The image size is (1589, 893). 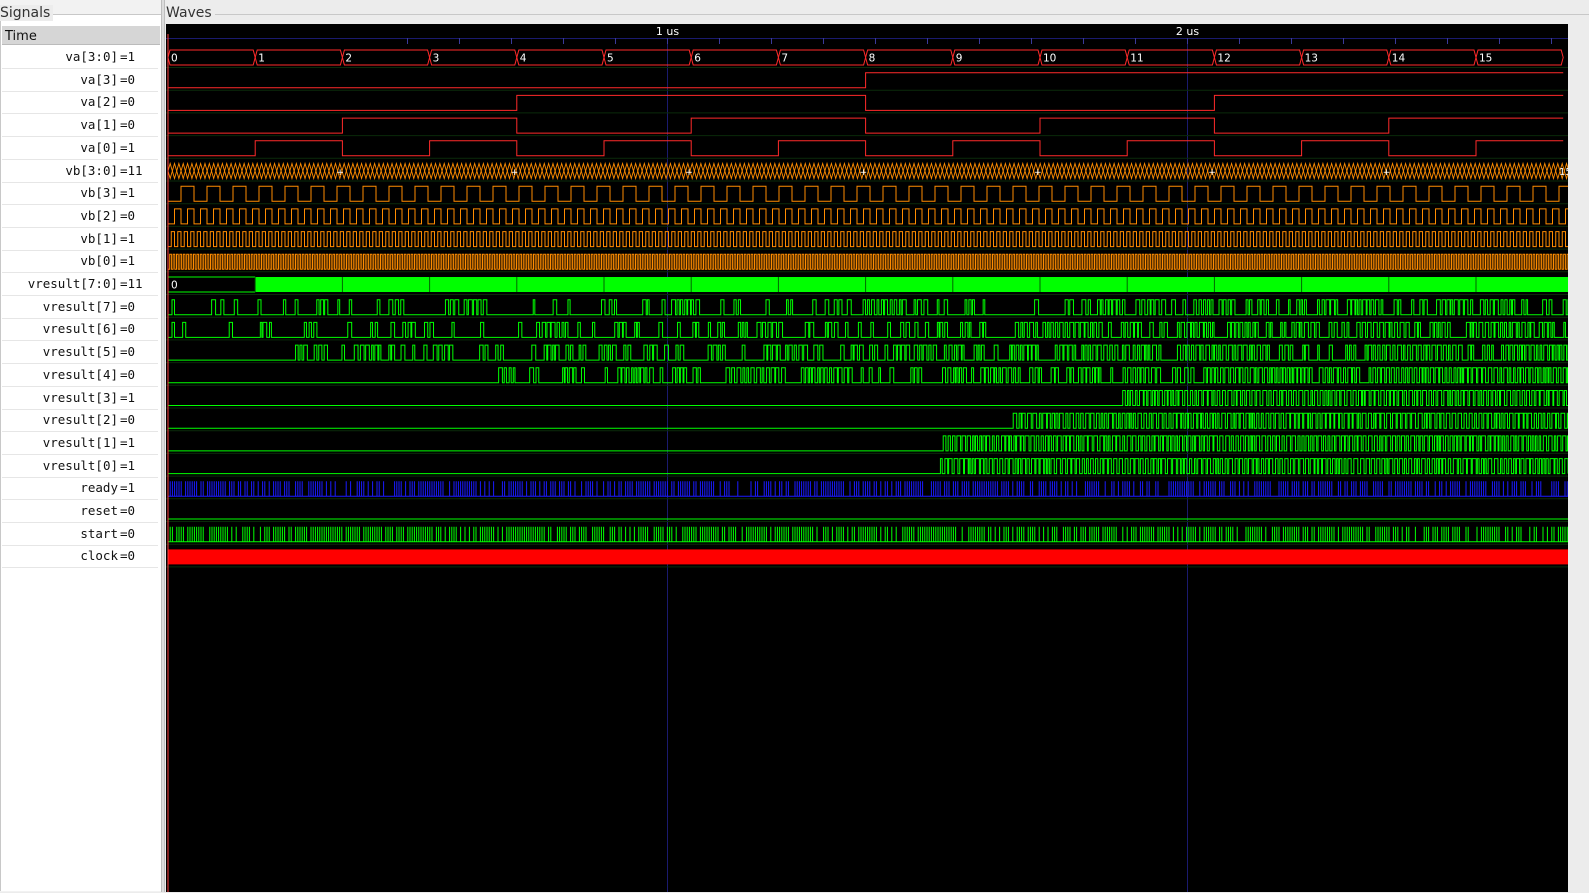 What do you see at coordinates (91, 170) in the screenshot?
I see `signal-name: vb[3:0]` at bounding box center [91, 170].